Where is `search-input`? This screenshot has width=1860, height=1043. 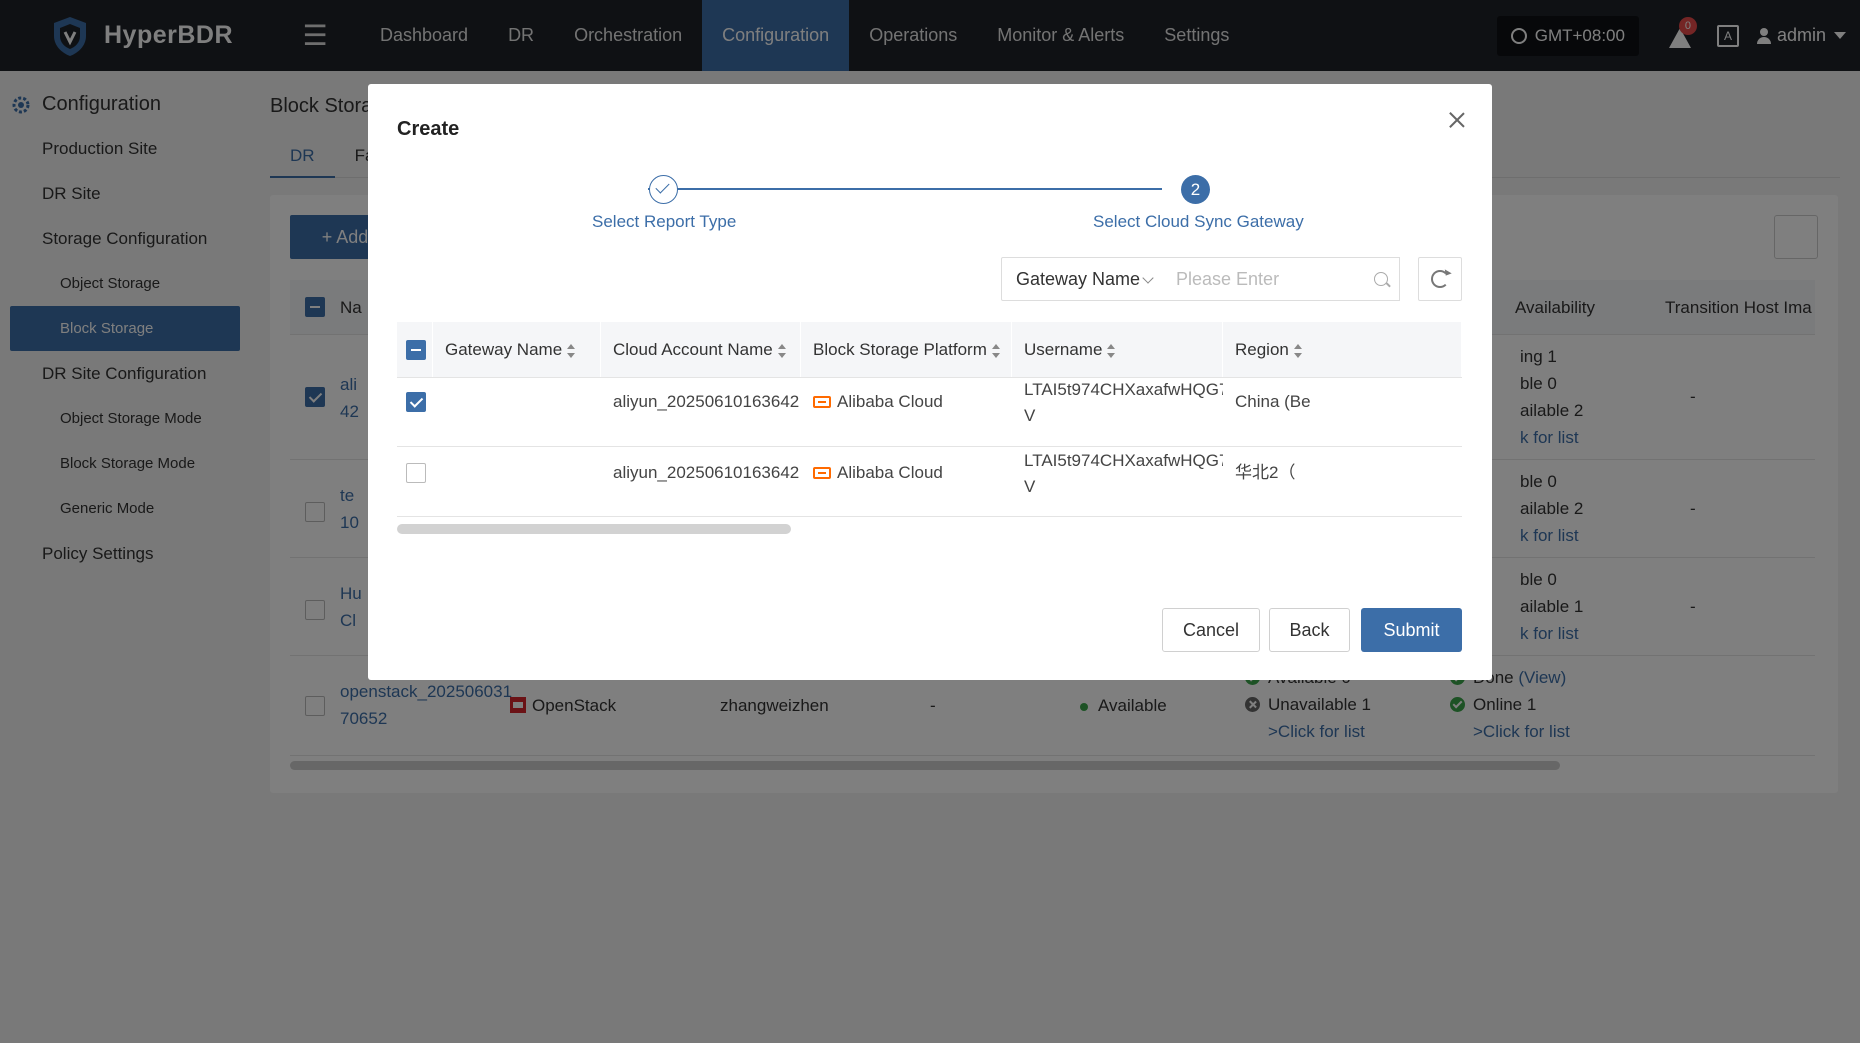 search-input is located at coordinates (1281, 279).